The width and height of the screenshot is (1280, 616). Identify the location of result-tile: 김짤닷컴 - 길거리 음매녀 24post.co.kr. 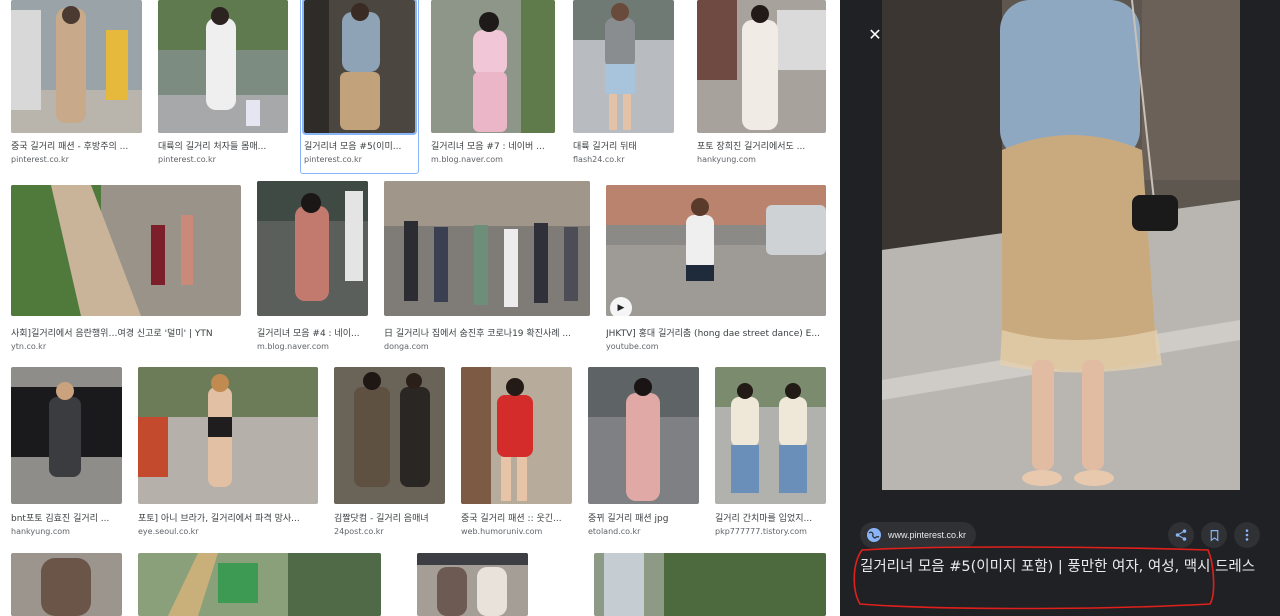
(389, 453).